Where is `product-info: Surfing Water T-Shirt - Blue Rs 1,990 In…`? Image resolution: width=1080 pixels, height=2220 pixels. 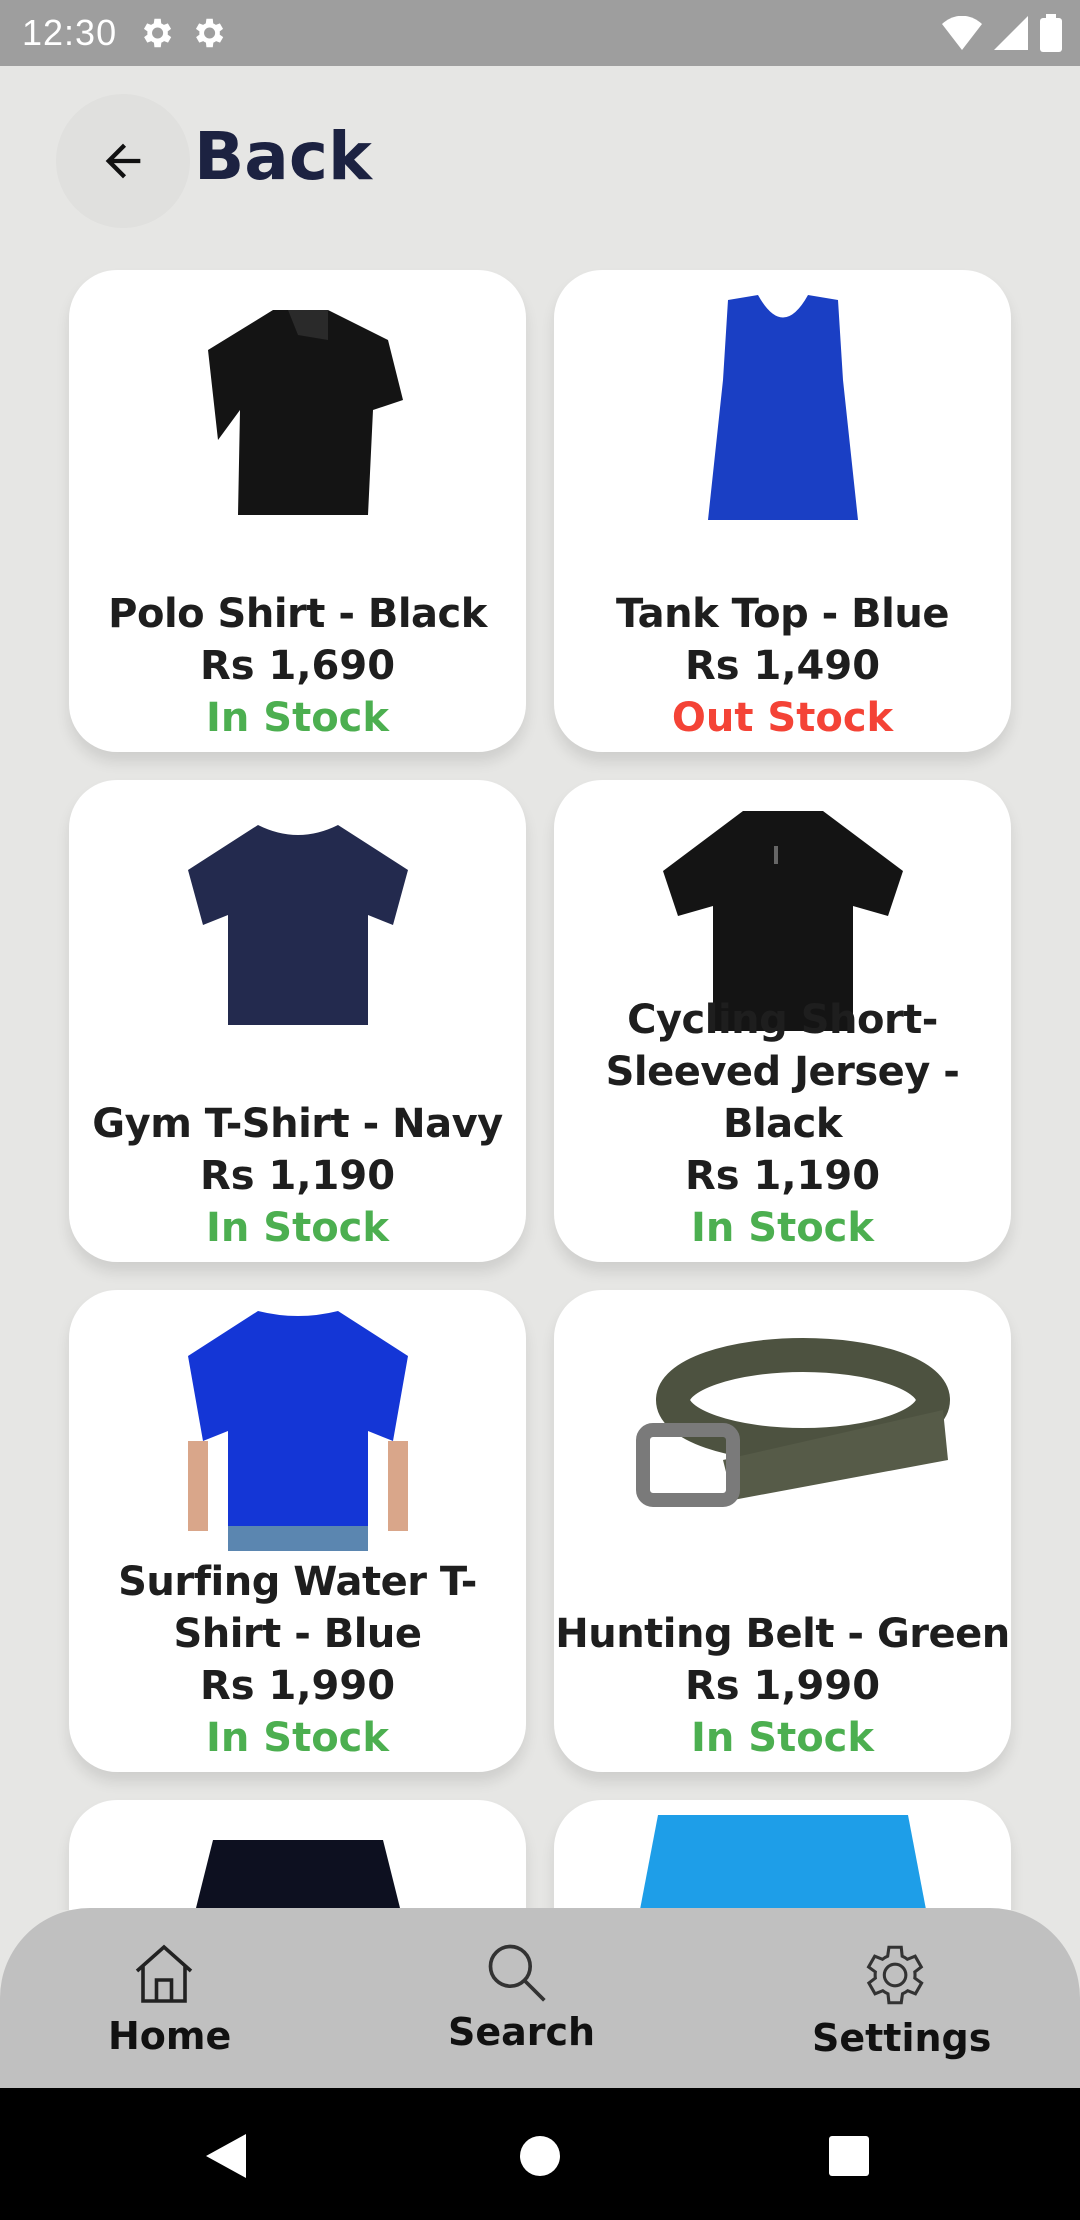 product-info: Surfing Water T-Shirt - Blue Rs 1,990 In… is located at coordinates (297, 1660).